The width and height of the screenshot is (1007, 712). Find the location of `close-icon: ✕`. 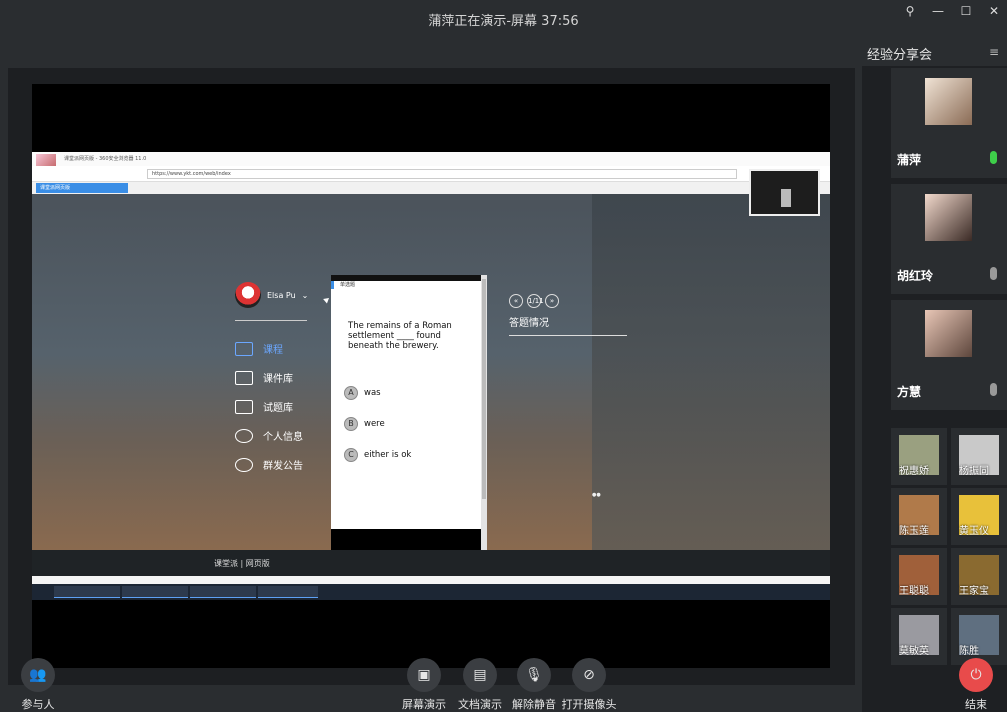

close-icon: ✕ is located at coordinates (994, 11).